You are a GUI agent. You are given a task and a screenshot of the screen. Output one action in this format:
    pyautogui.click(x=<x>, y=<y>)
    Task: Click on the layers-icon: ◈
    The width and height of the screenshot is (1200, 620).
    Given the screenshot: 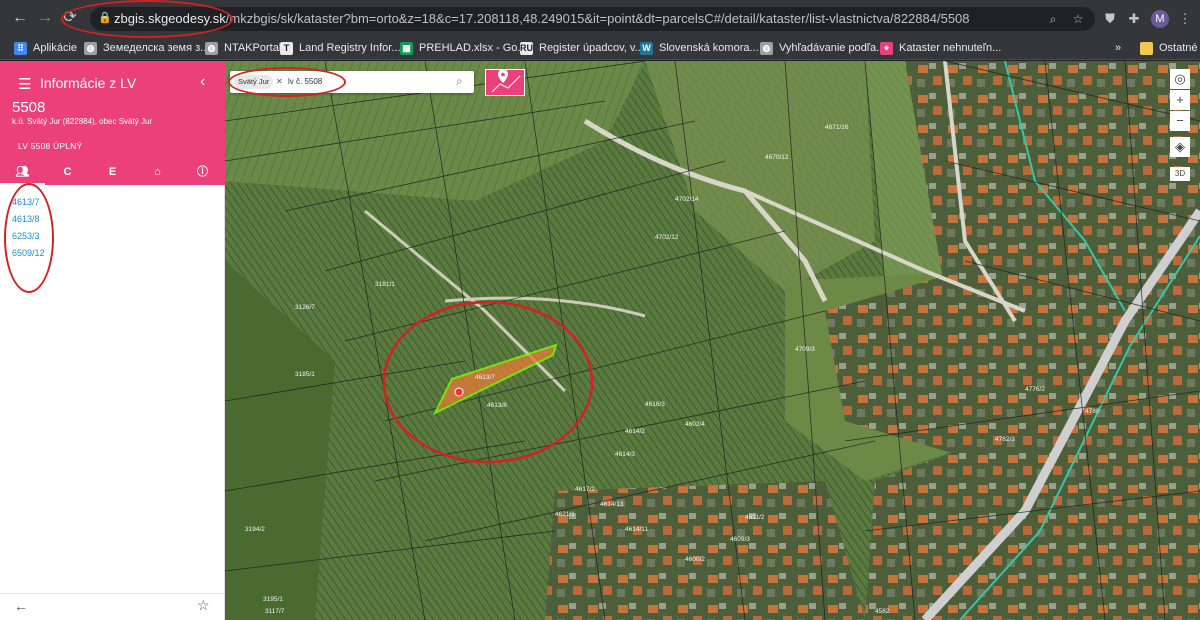 What is the action you would take?
    pyautogui.click(x=1180, y=147)
    